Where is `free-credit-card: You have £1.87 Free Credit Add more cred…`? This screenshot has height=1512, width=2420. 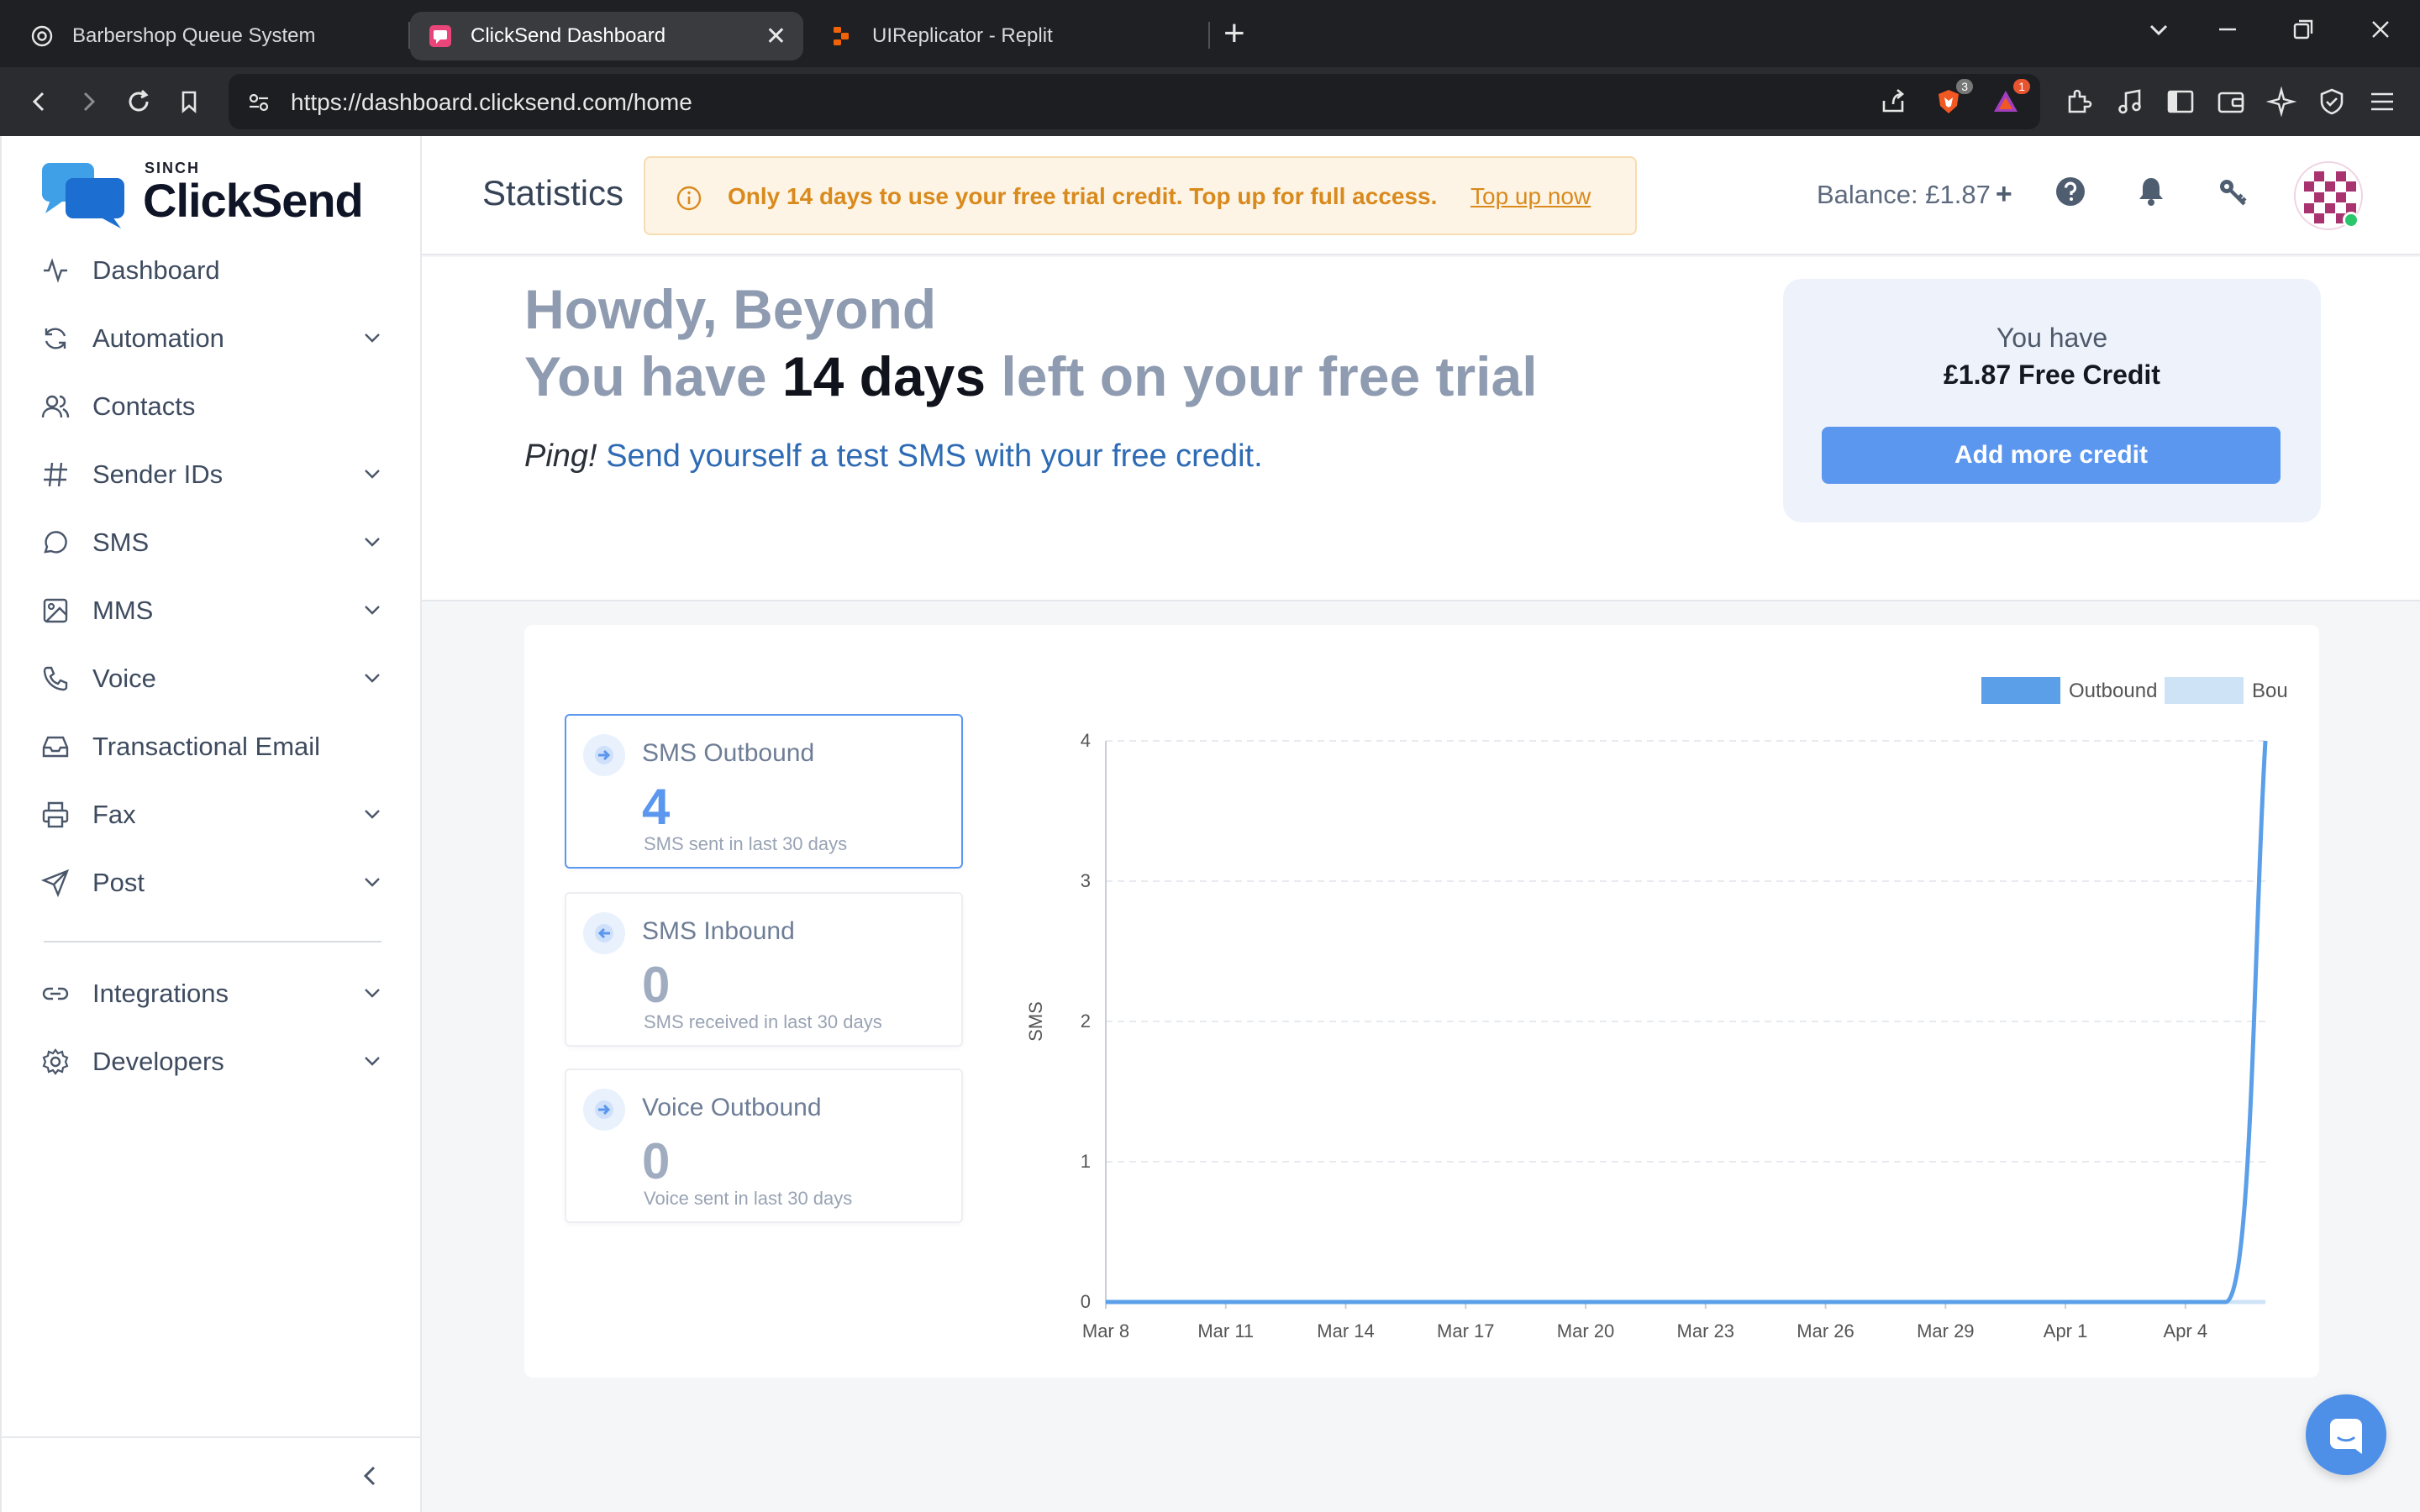
free-credit-card: You have £1.87 Free Credit Add more cred… is located at coordinates (2052, 400).